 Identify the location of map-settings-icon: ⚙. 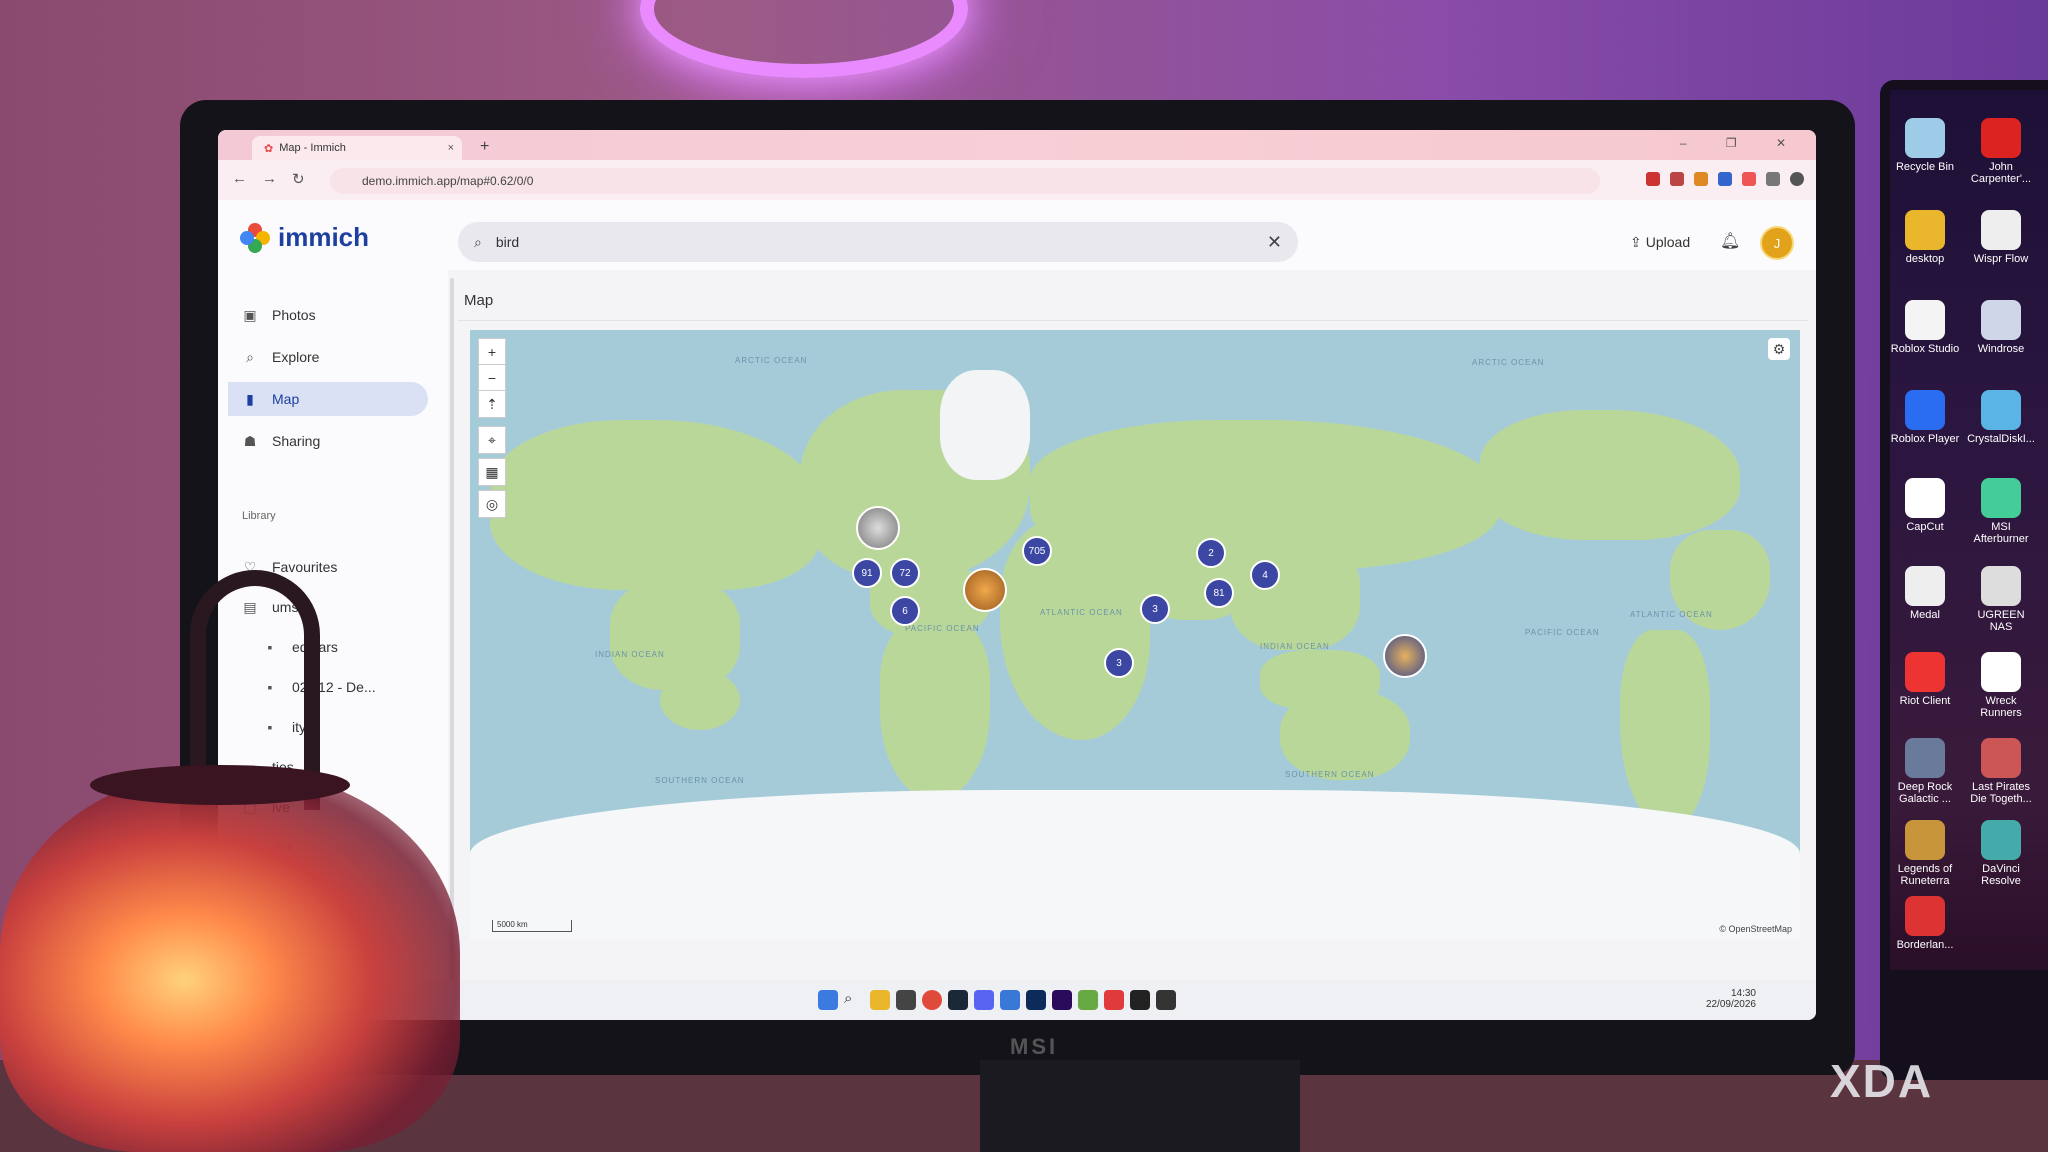
(1779, 349).